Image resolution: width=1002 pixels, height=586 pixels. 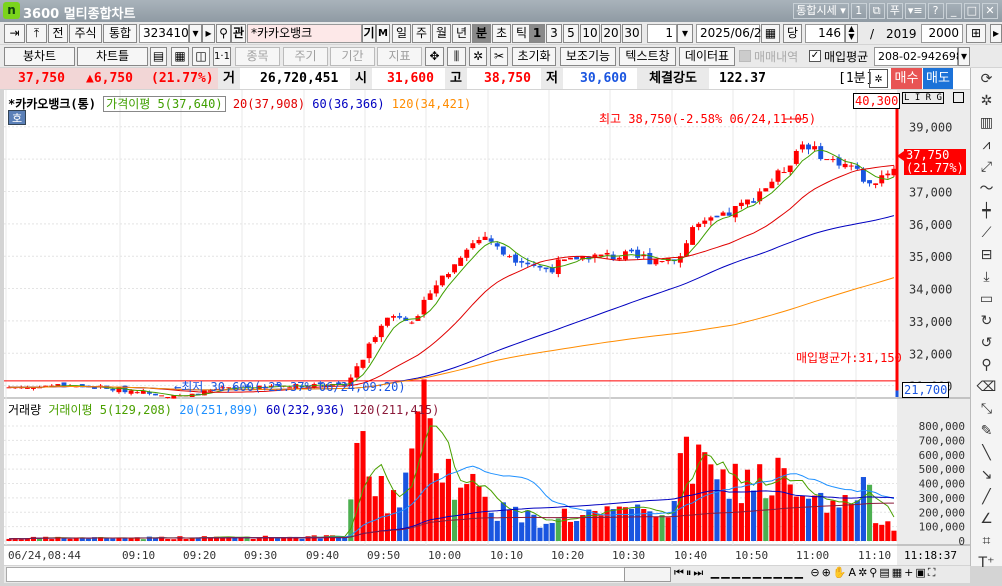 What do you see at coordinates (164, 104) in the screenshot?
I see `legend-ma5: 가격이평 5(37,640)` at bounding box center [164, 104].